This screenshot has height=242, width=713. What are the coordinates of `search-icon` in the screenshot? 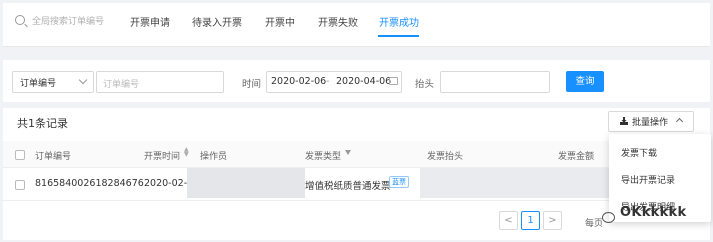 It's located at (20, 20).